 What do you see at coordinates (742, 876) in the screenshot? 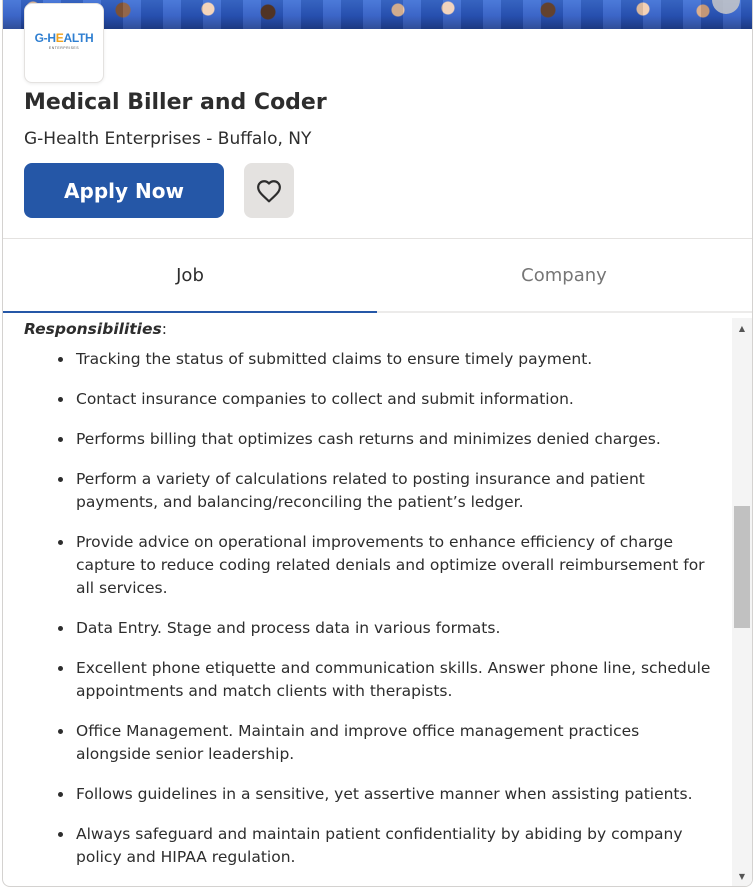
I see `triangle-down-icon: ▼` at bounding box center [742, 876].